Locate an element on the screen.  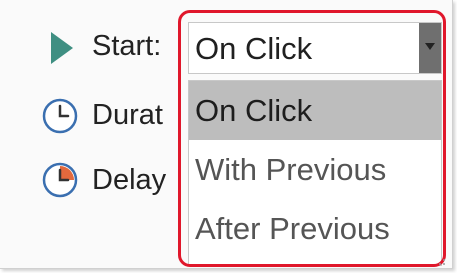
duration-label: Durat is located at coordinates (127, 115).